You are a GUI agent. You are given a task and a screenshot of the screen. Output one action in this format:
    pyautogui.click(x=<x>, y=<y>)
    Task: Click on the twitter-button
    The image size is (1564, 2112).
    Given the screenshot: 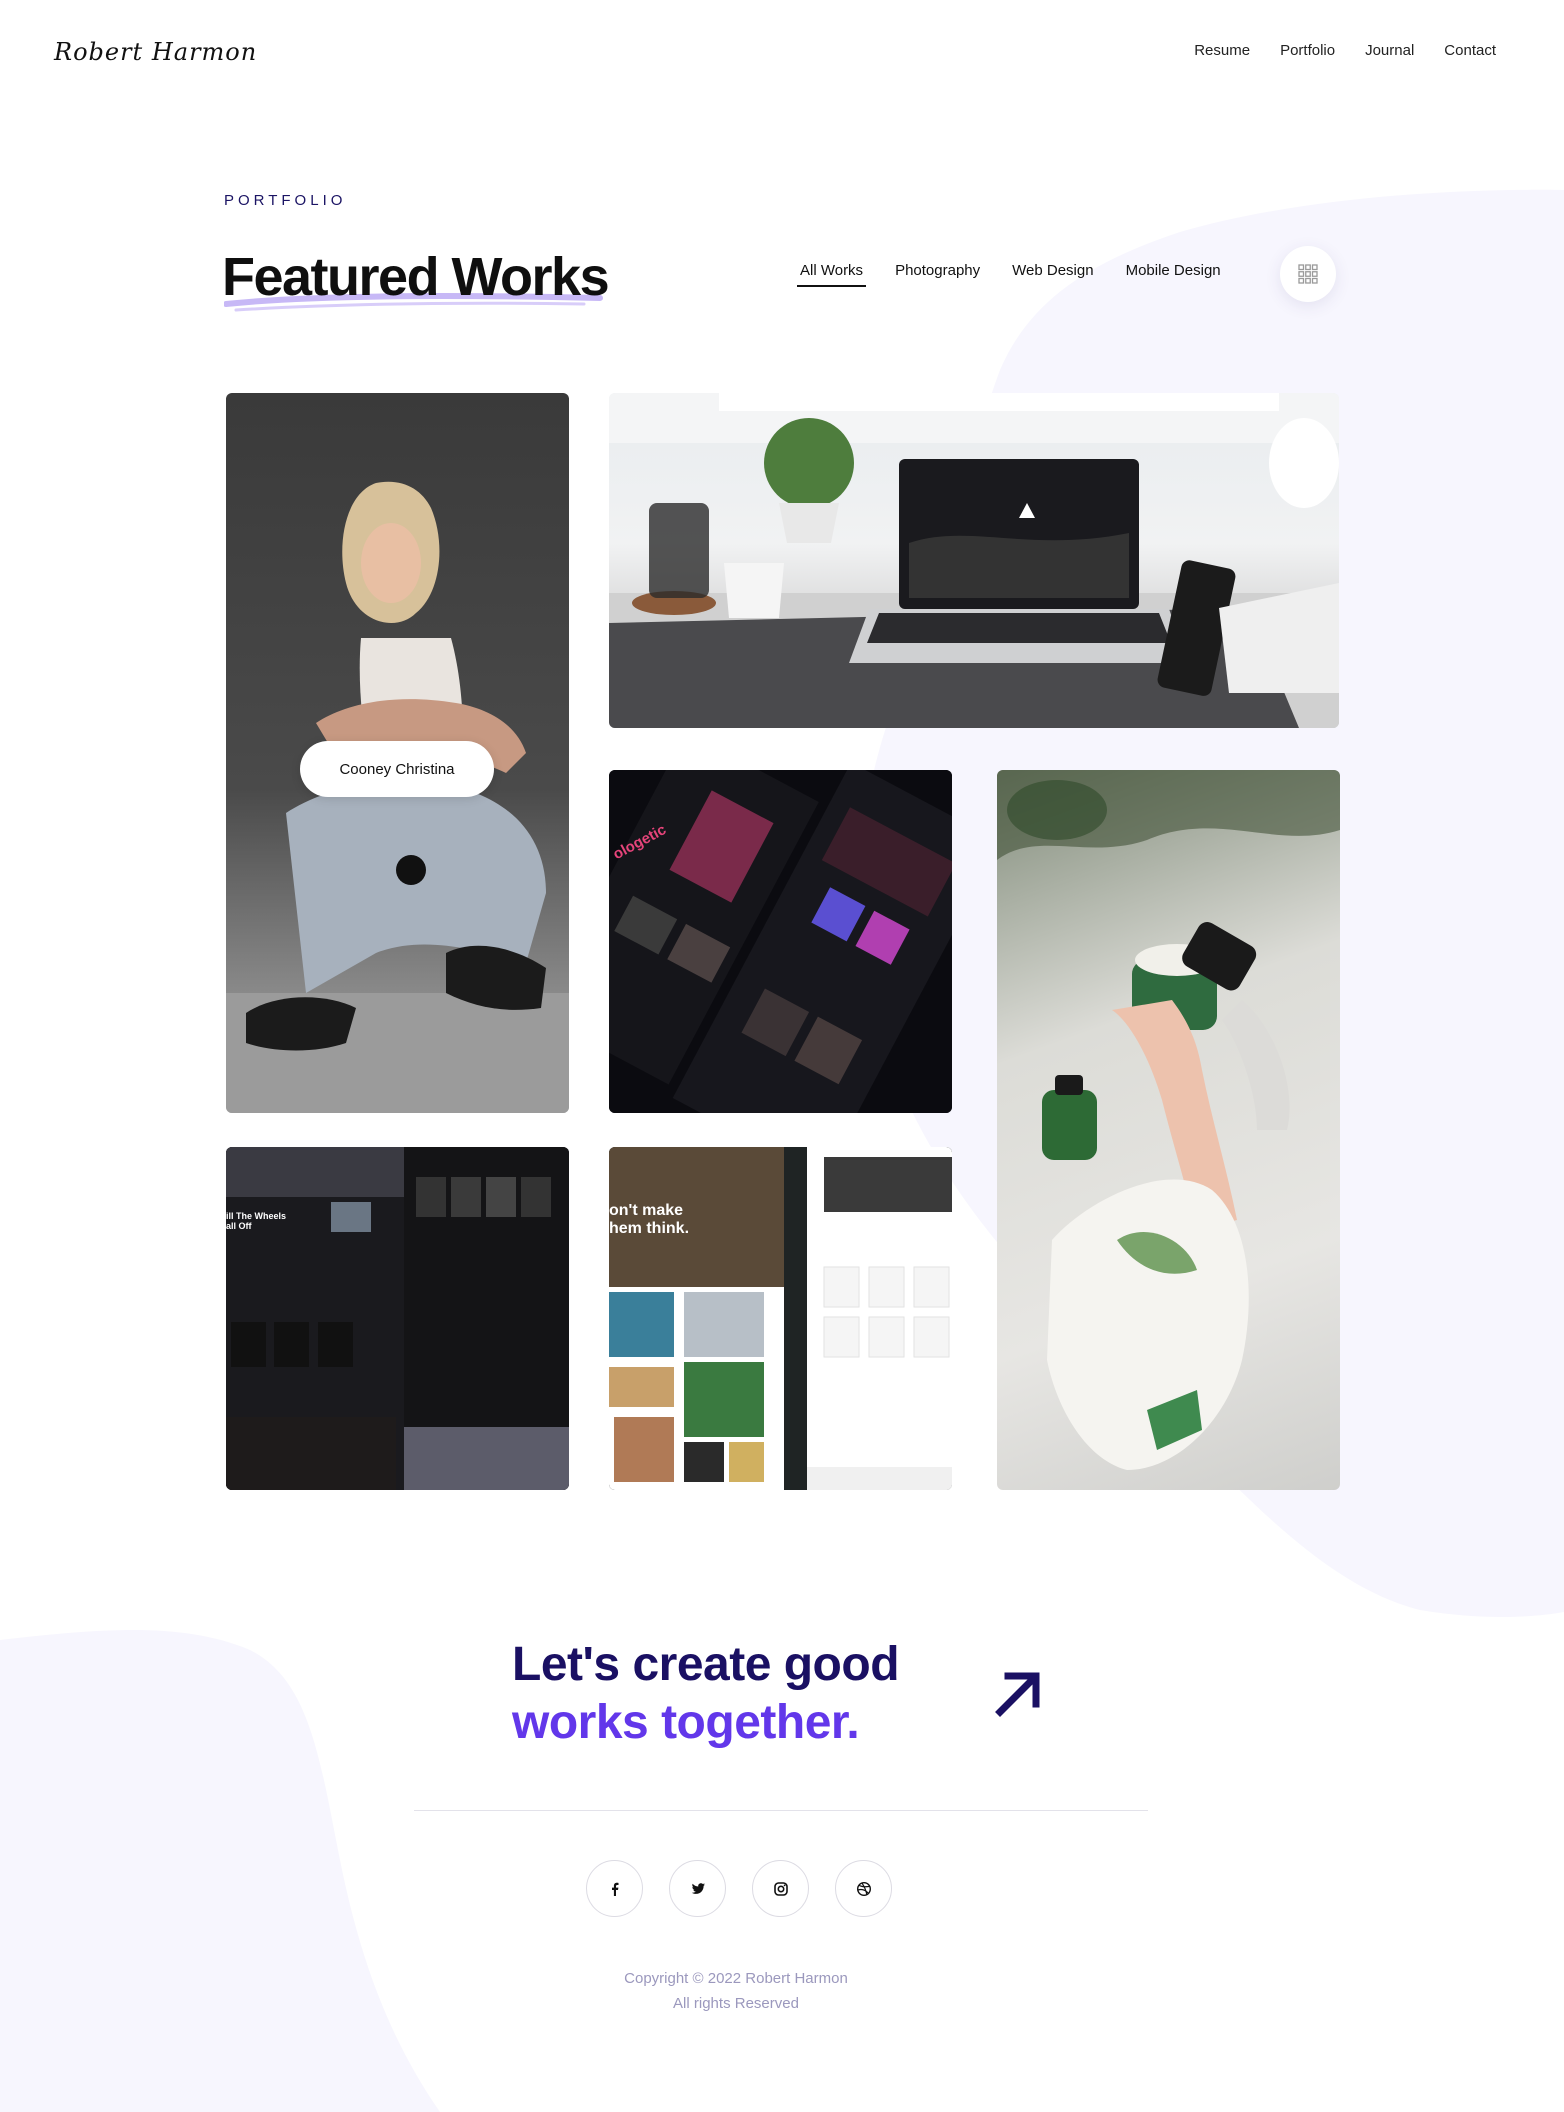 What is the action you would take?
    pyautogui.click(x=697, y=1888)
    